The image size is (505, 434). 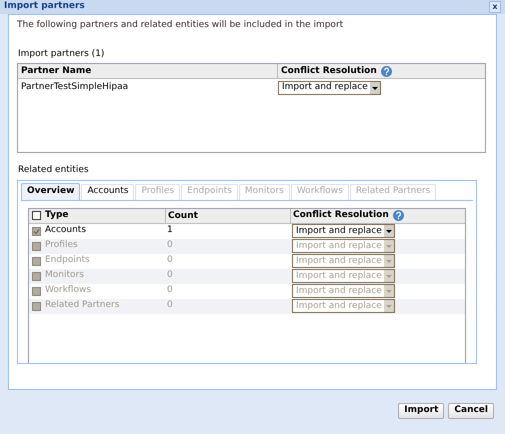 I want to click on table-cell-text: Monitors, so click(x=64, y=275).